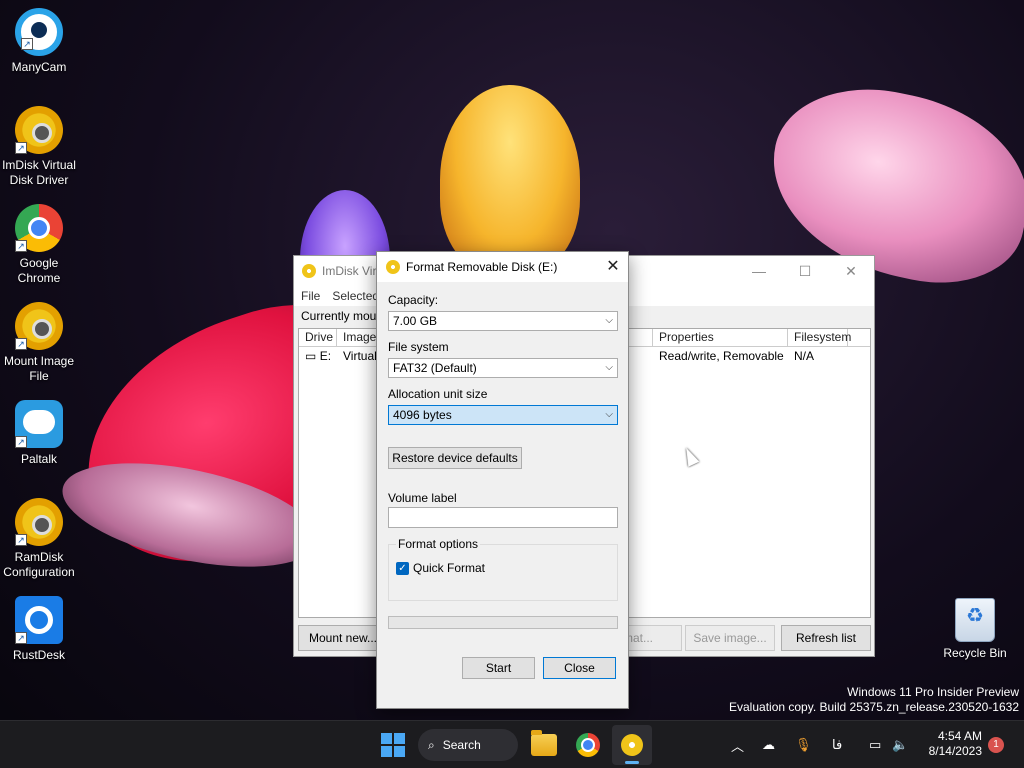 The width and height of the screenshot is (1024, 768). I want to click on format-options-label: Format options, so click(438, 544).